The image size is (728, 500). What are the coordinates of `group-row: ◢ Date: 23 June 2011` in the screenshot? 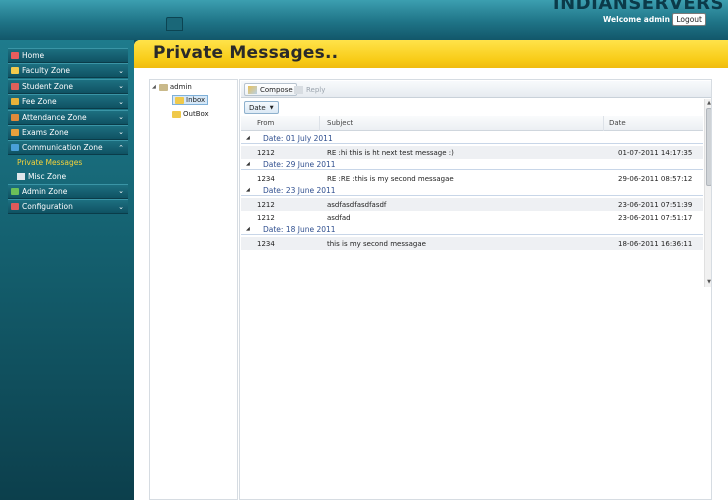 It's located at (472, 190).